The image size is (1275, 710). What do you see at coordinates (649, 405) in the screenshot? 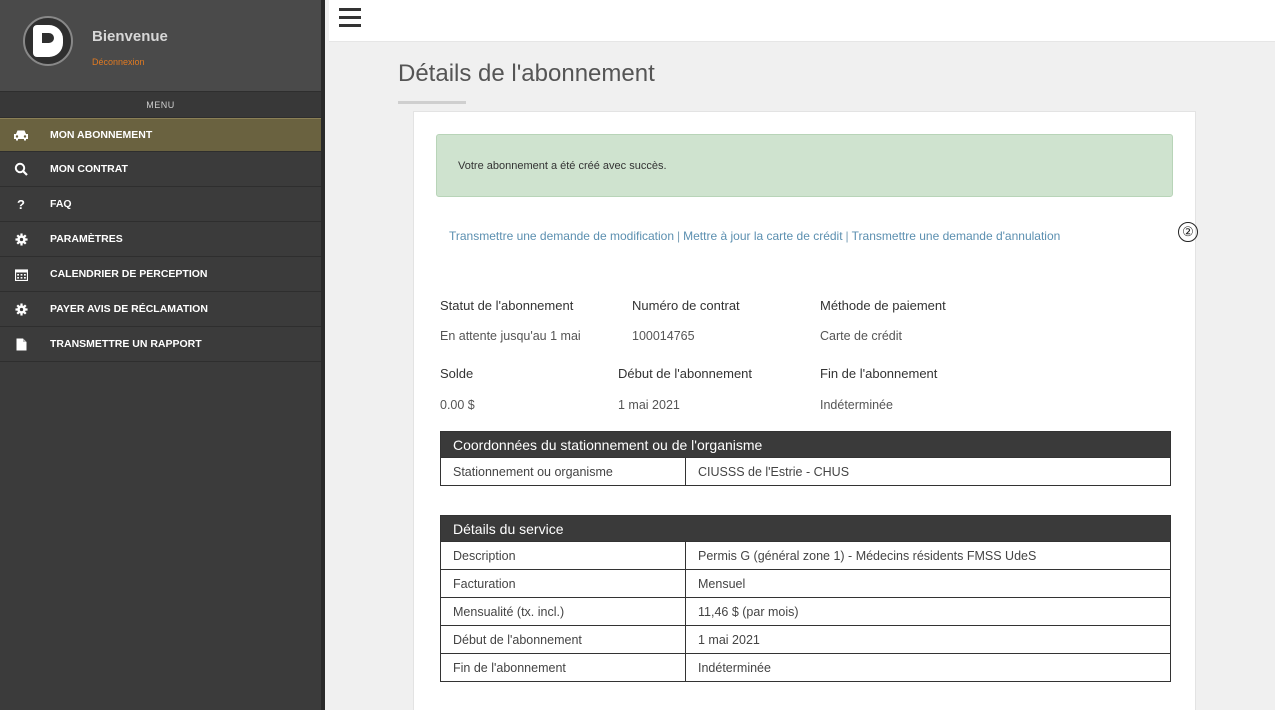
I see `start-date-value: 1 mai 2021` at bounding box center [649, 405].